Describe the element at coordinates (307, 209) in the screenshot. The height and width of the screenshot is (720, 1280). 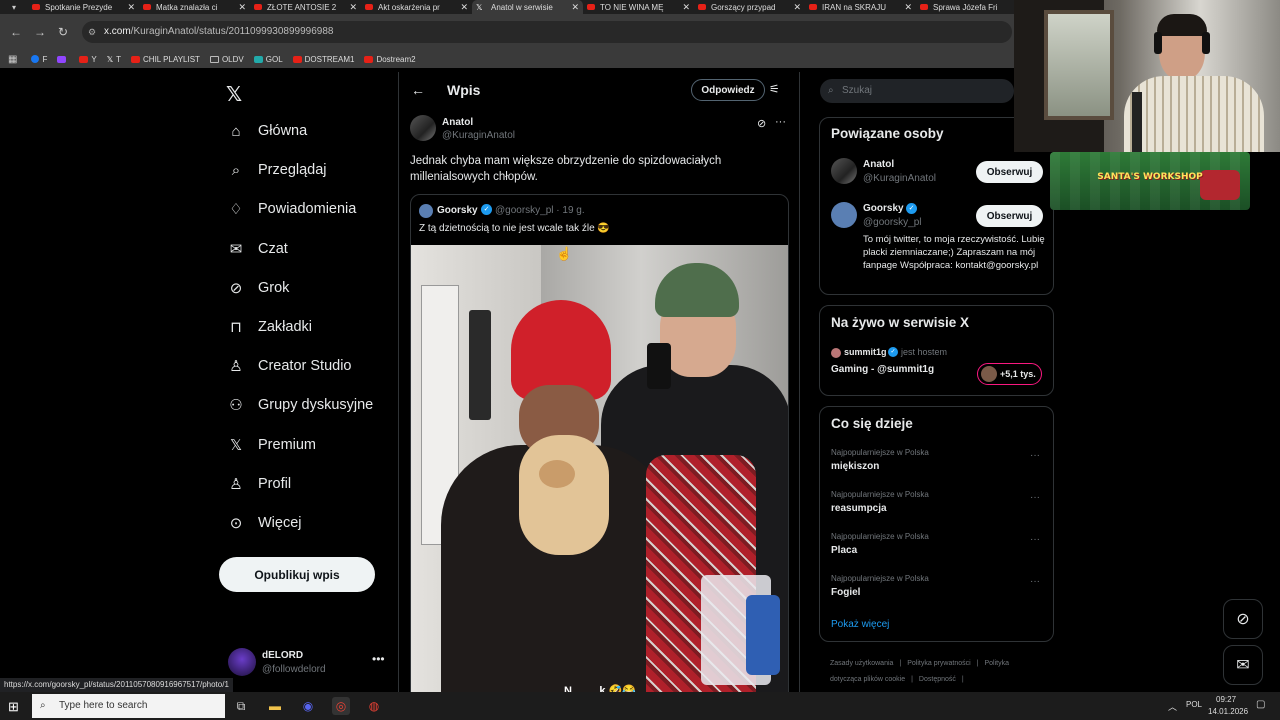
I see `nav-item-label: Powiadomienia` at that location.